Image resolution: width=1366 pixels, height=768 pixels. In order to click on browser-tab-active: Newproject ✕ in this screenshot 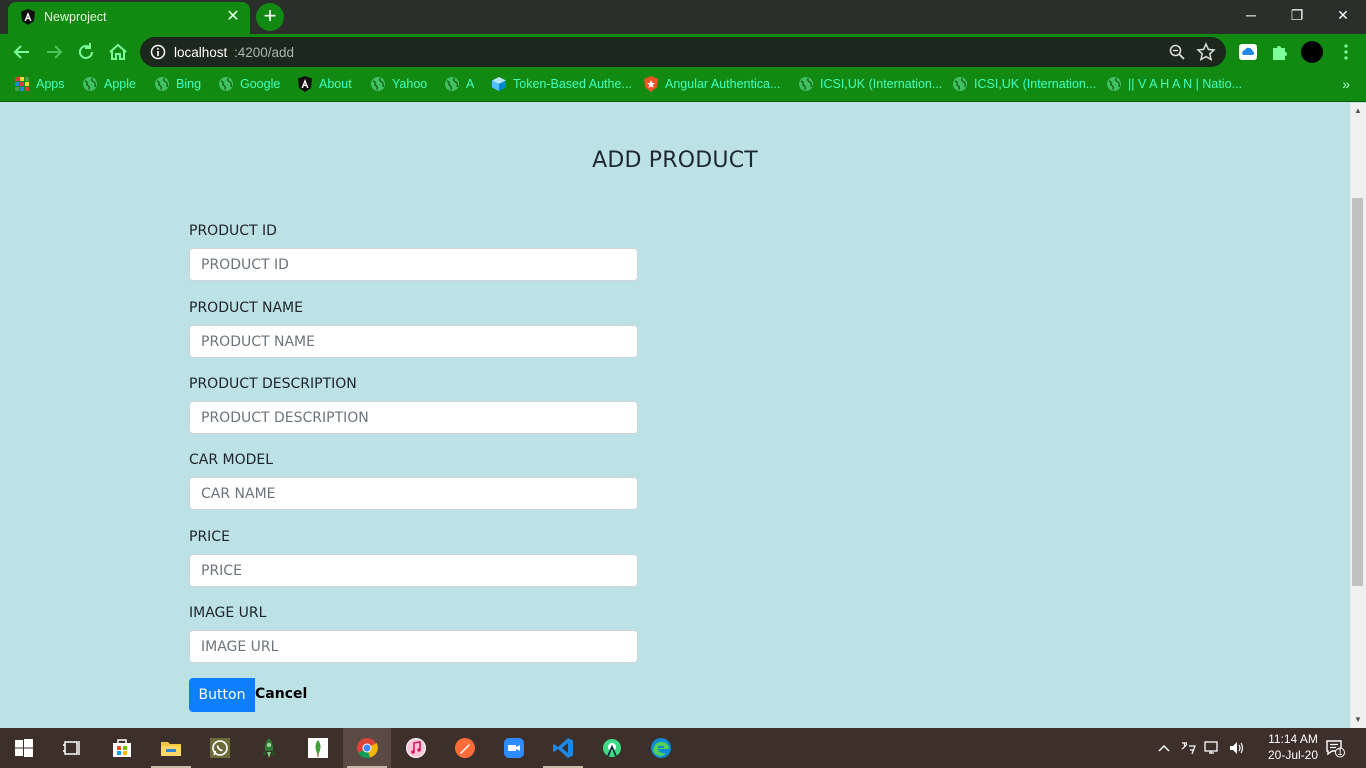, I will do `click(129, 18)`.